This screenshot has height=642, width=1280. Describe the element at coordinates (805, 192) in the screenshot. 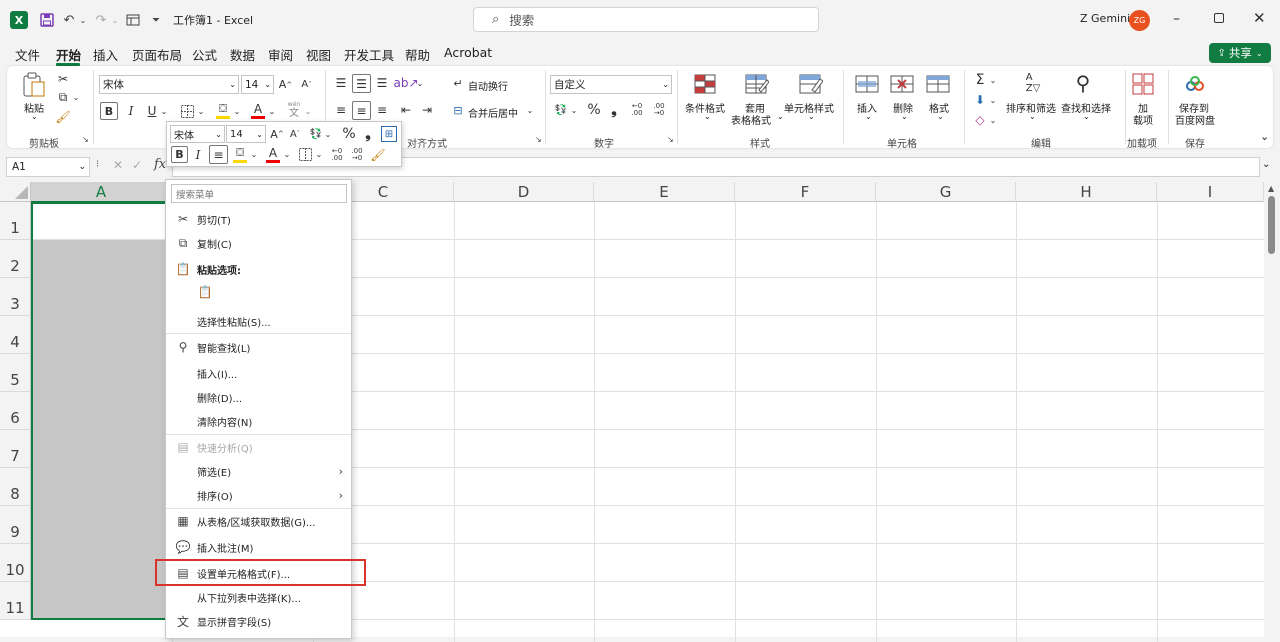

I see `column-header-f: F` at that location.